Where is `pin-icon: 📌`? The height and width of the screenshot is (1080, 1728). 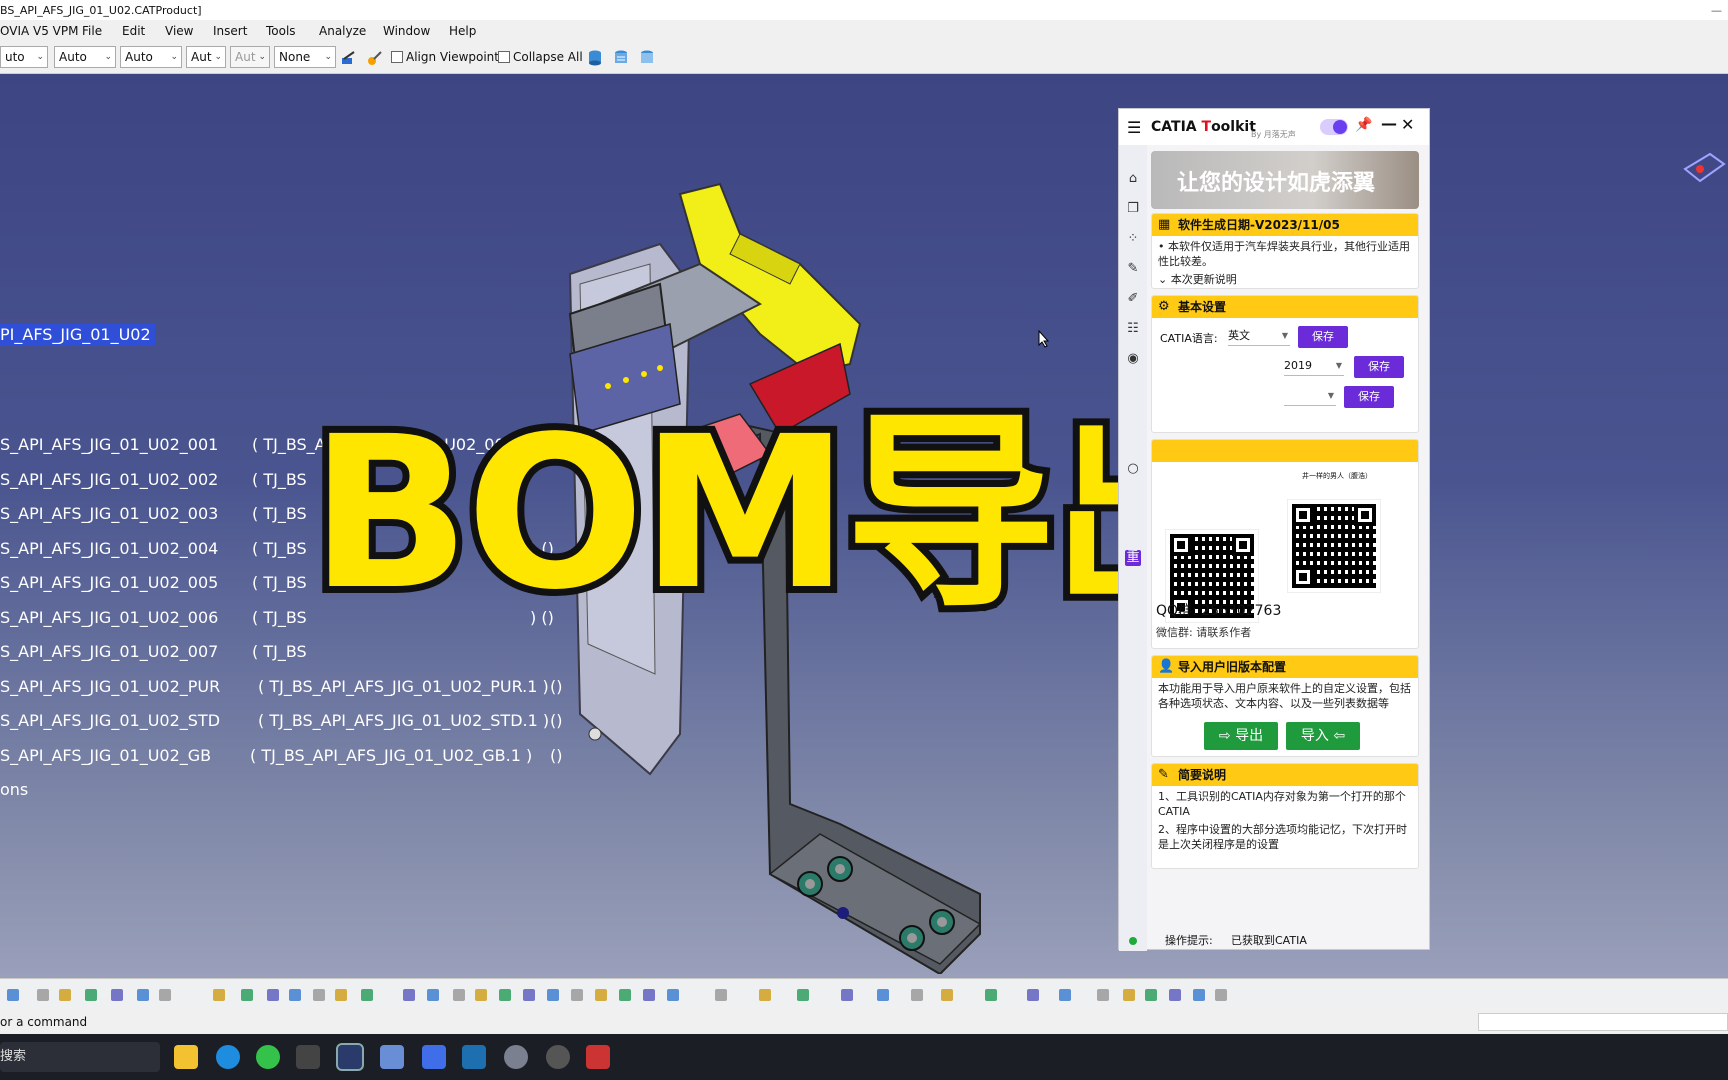 pin-icon: 📌 is located at coordinates (1363, 125).